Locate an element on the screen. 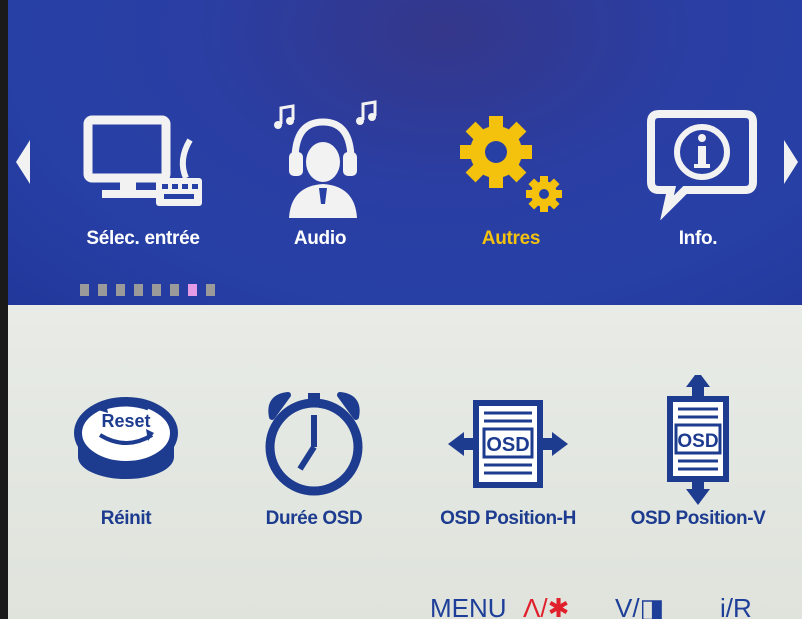 The height and width of the screenshot is (619, 802). osd-h-icon-text: OSD is located at coordinates (507, 445).